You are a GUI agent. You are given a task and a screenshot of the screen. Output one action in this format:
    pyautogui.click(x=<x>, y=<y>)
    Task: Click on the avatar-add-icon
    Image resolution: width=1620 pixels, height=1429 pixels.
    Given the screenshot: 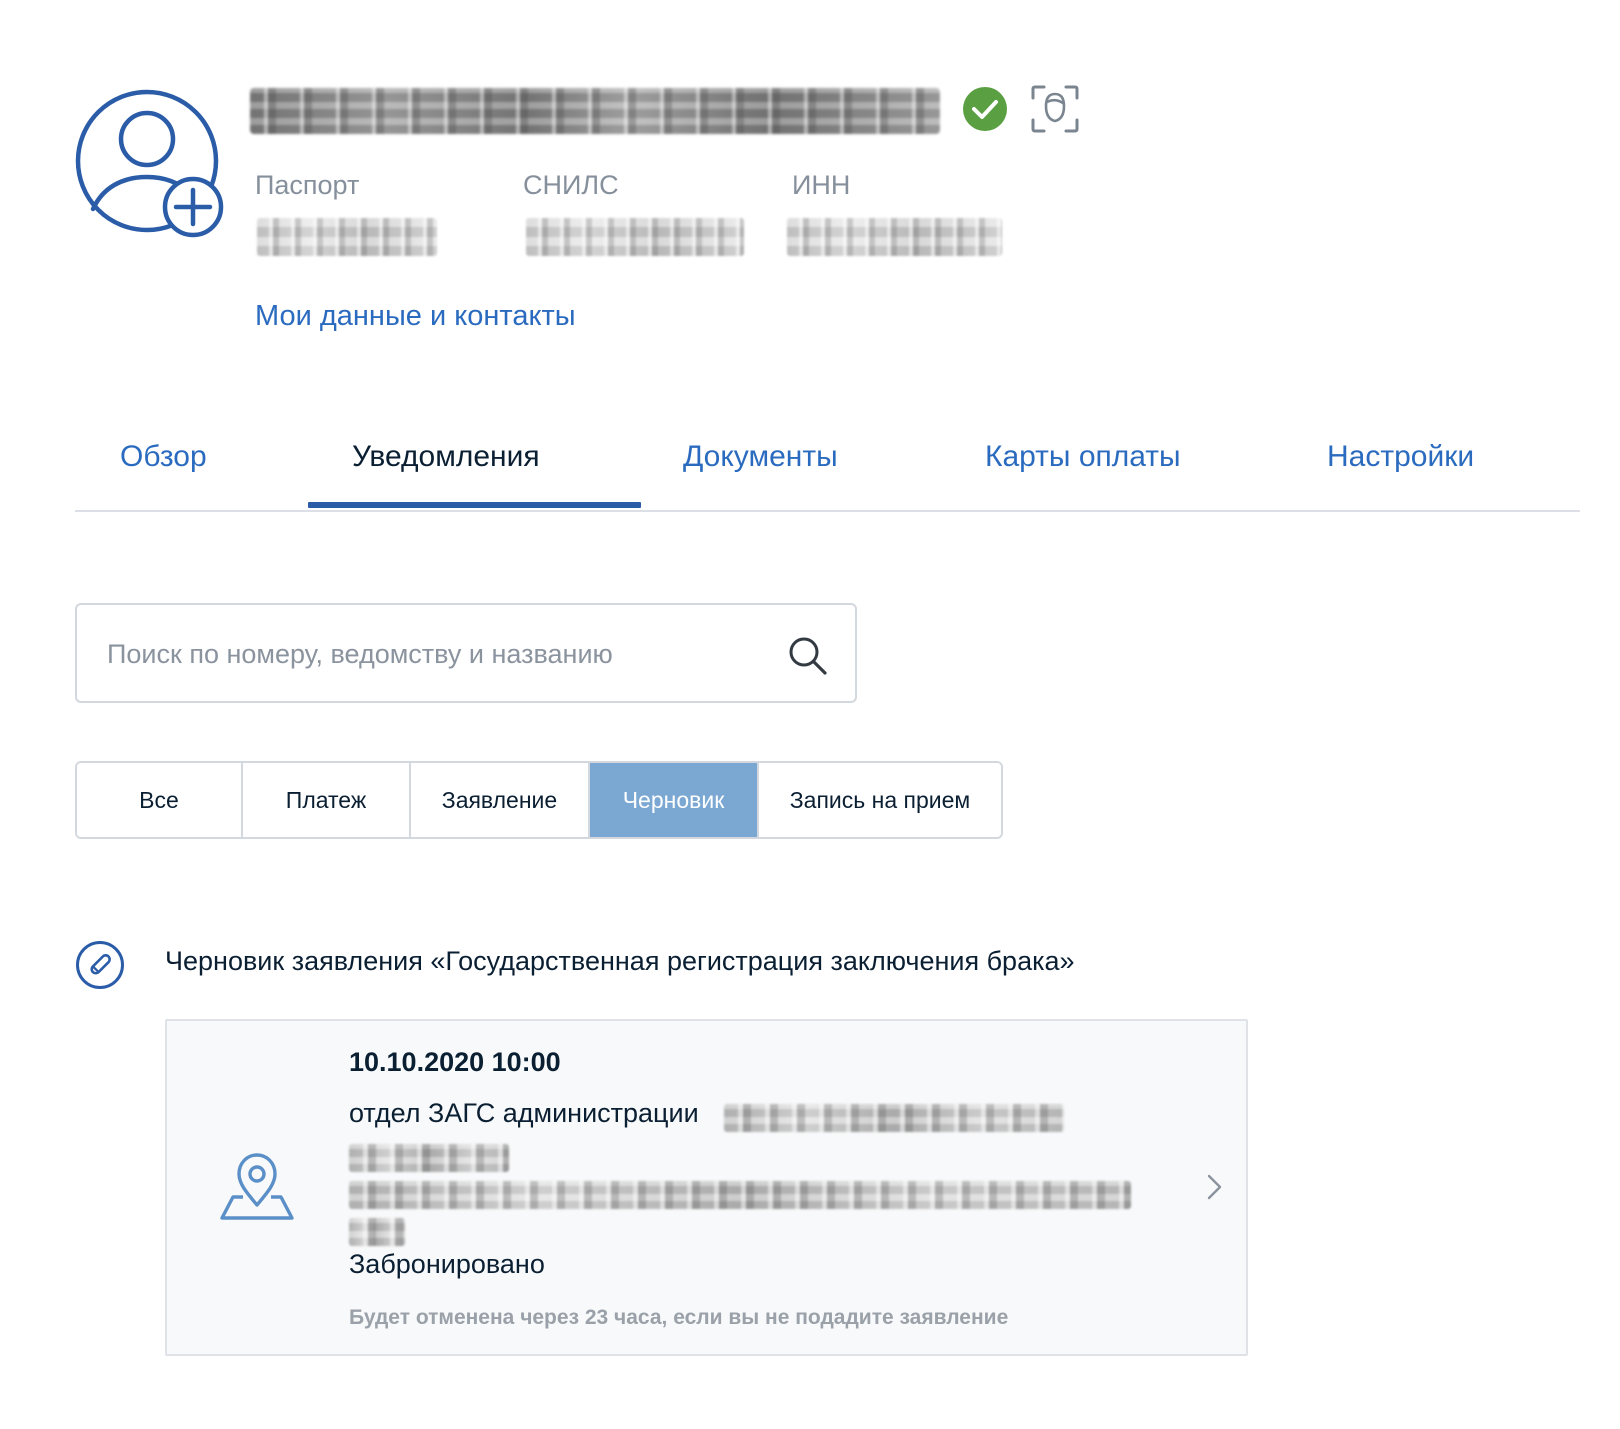 What is the action you would take?
    pyautogui.click(x=151, y=165)
    